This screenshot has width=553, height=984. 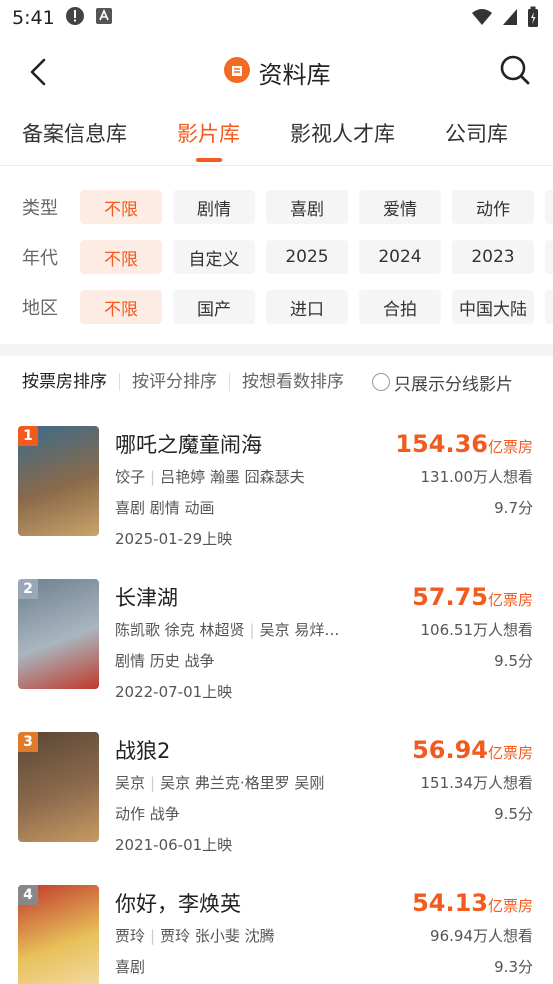 What do you see at coordinates (477, 477) in the screenshot?
I see `want-count: 131.00万人想看` at bounding box center [477, 477].